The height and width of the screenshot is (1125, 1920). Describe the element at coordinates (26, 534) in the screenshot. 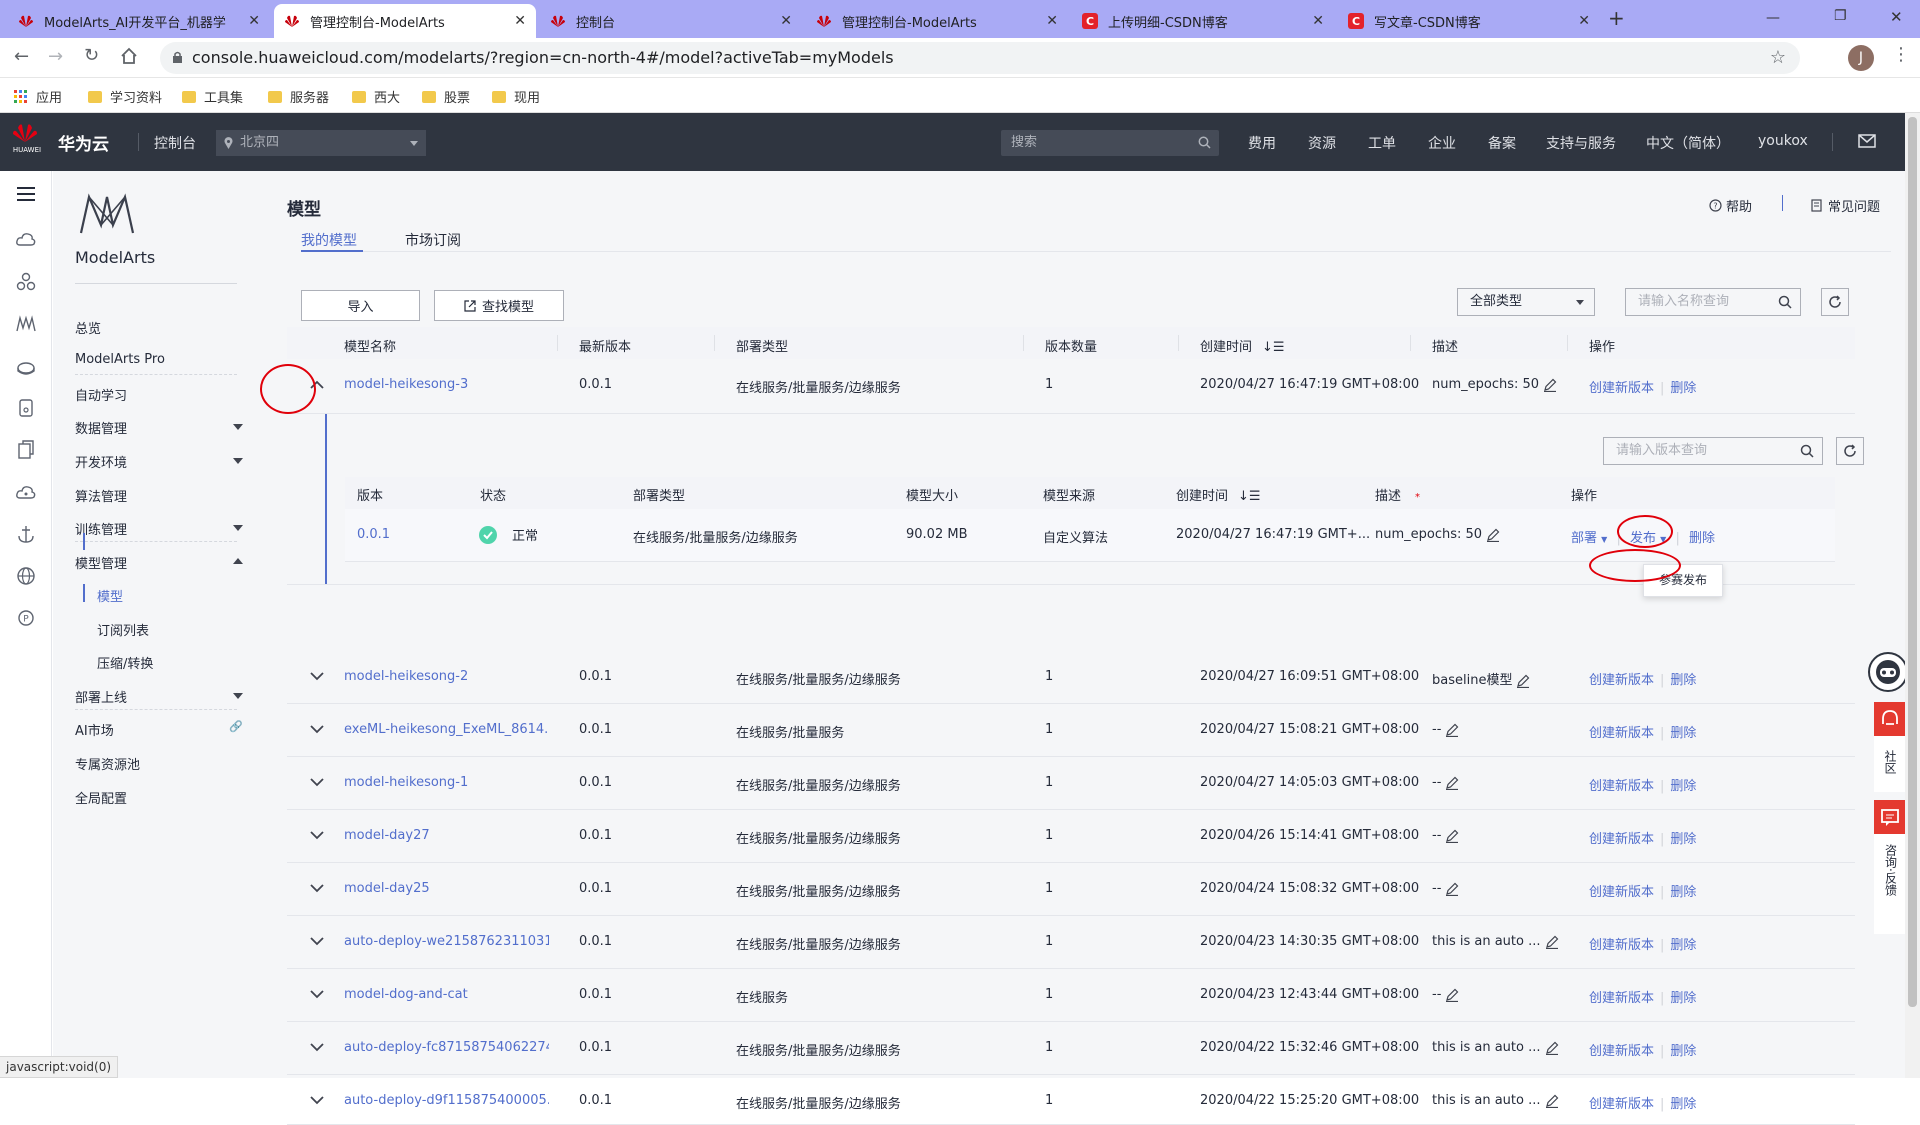

I see `anchor-icon` at that location.